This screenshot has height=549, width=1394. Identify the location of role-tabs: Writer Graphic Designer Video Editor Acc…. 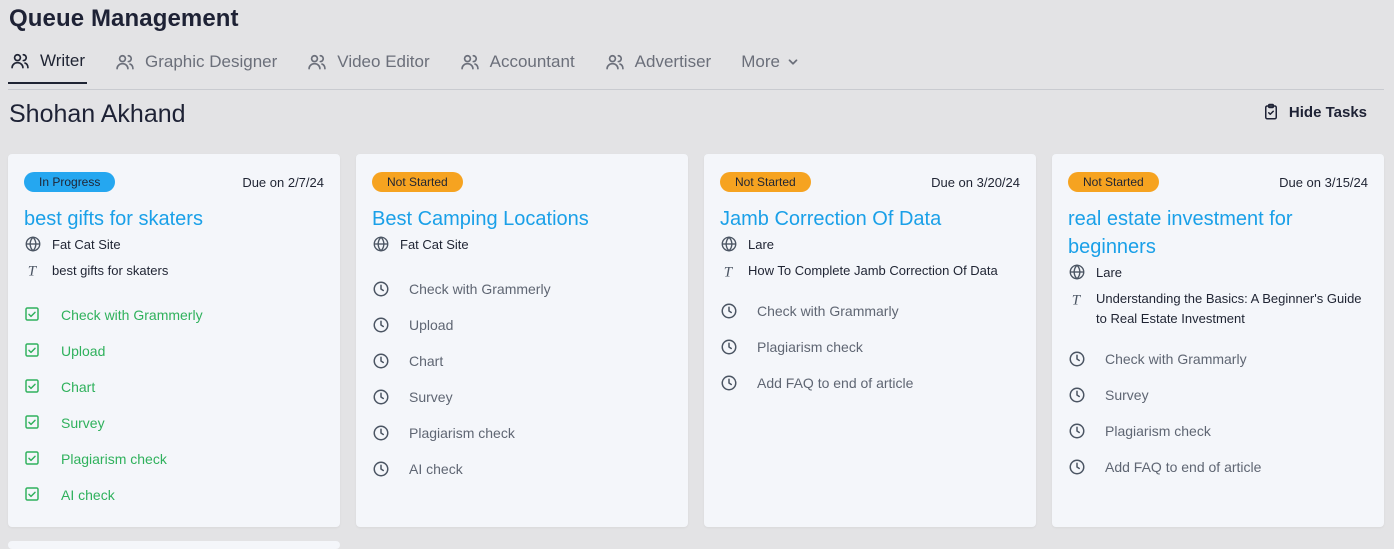
(696, 65).